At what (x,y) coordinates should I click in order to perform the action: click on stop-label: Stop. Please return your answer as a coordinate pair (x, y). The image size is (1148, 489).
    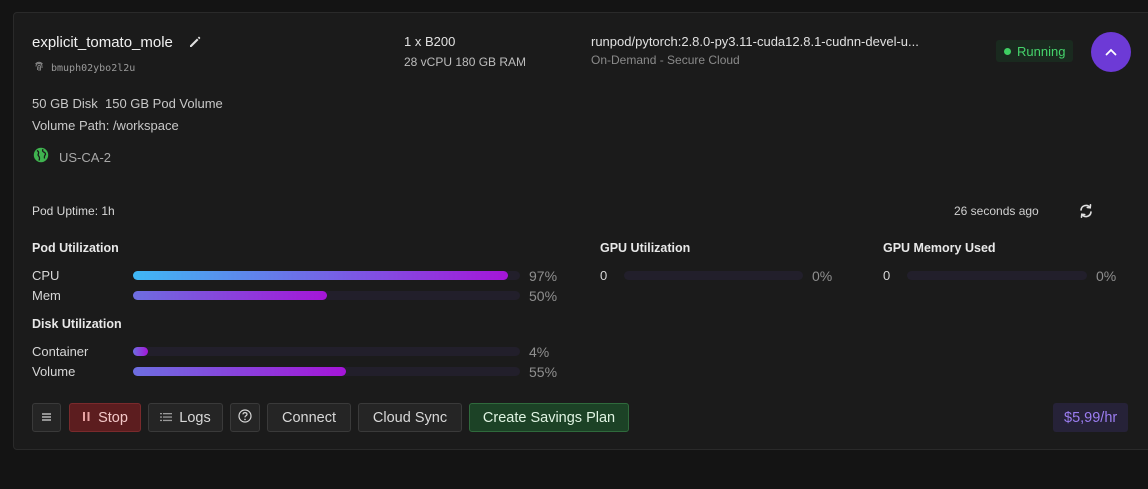
    Looking at the image, I should click on (113, 417).